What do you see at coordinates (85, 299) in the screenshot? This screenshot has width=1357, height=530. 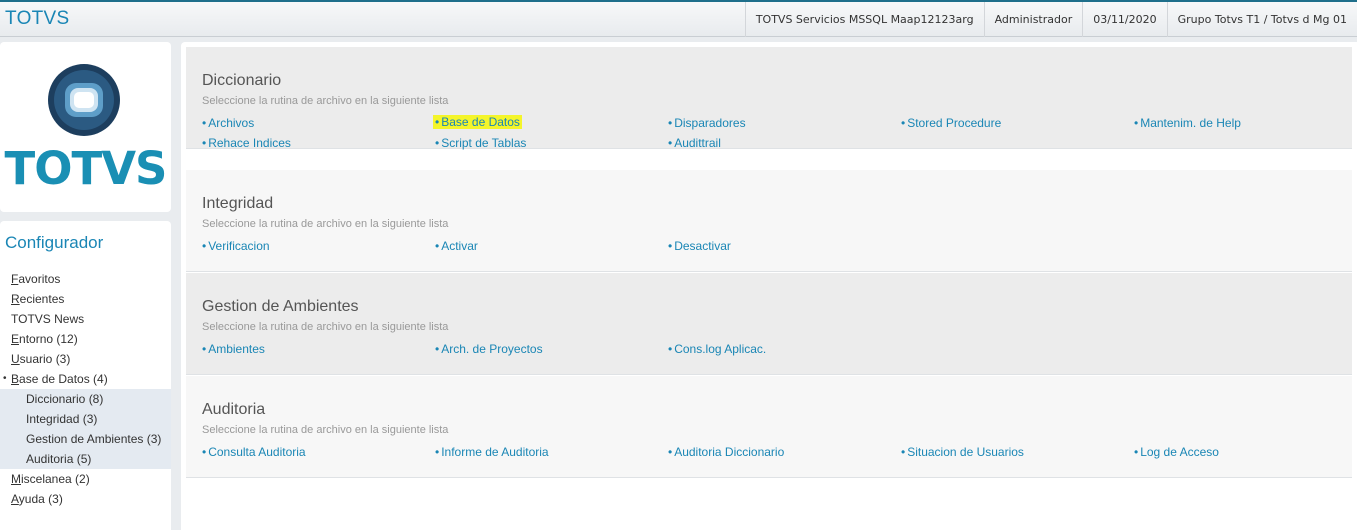 I see `sidebar-item-recientes: Recientes` at bounding box center [85, 299].